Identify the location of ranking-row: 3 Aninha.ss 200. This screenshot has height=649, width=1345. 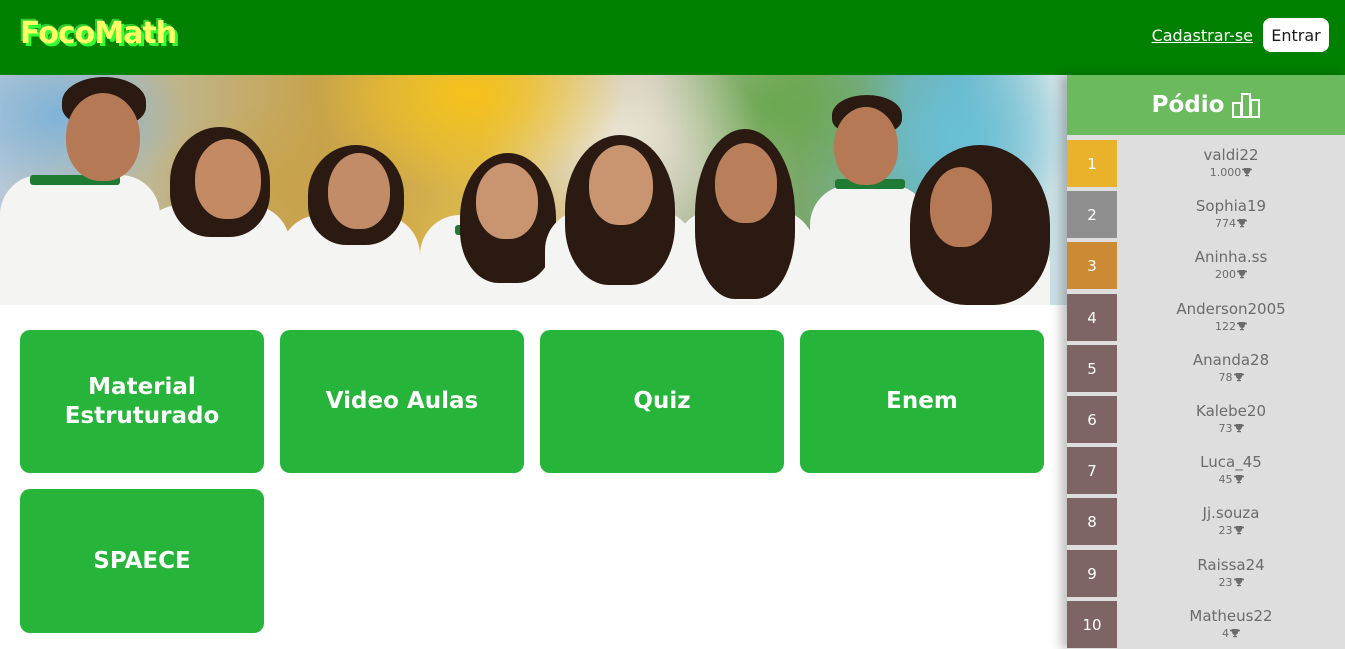
(1206, 265).